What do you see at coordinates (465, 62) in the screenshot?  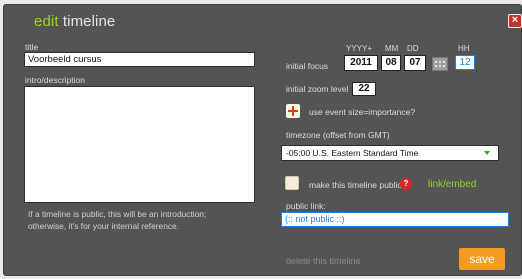 I see `hour-input: 12` at bounding box center [465, 62].